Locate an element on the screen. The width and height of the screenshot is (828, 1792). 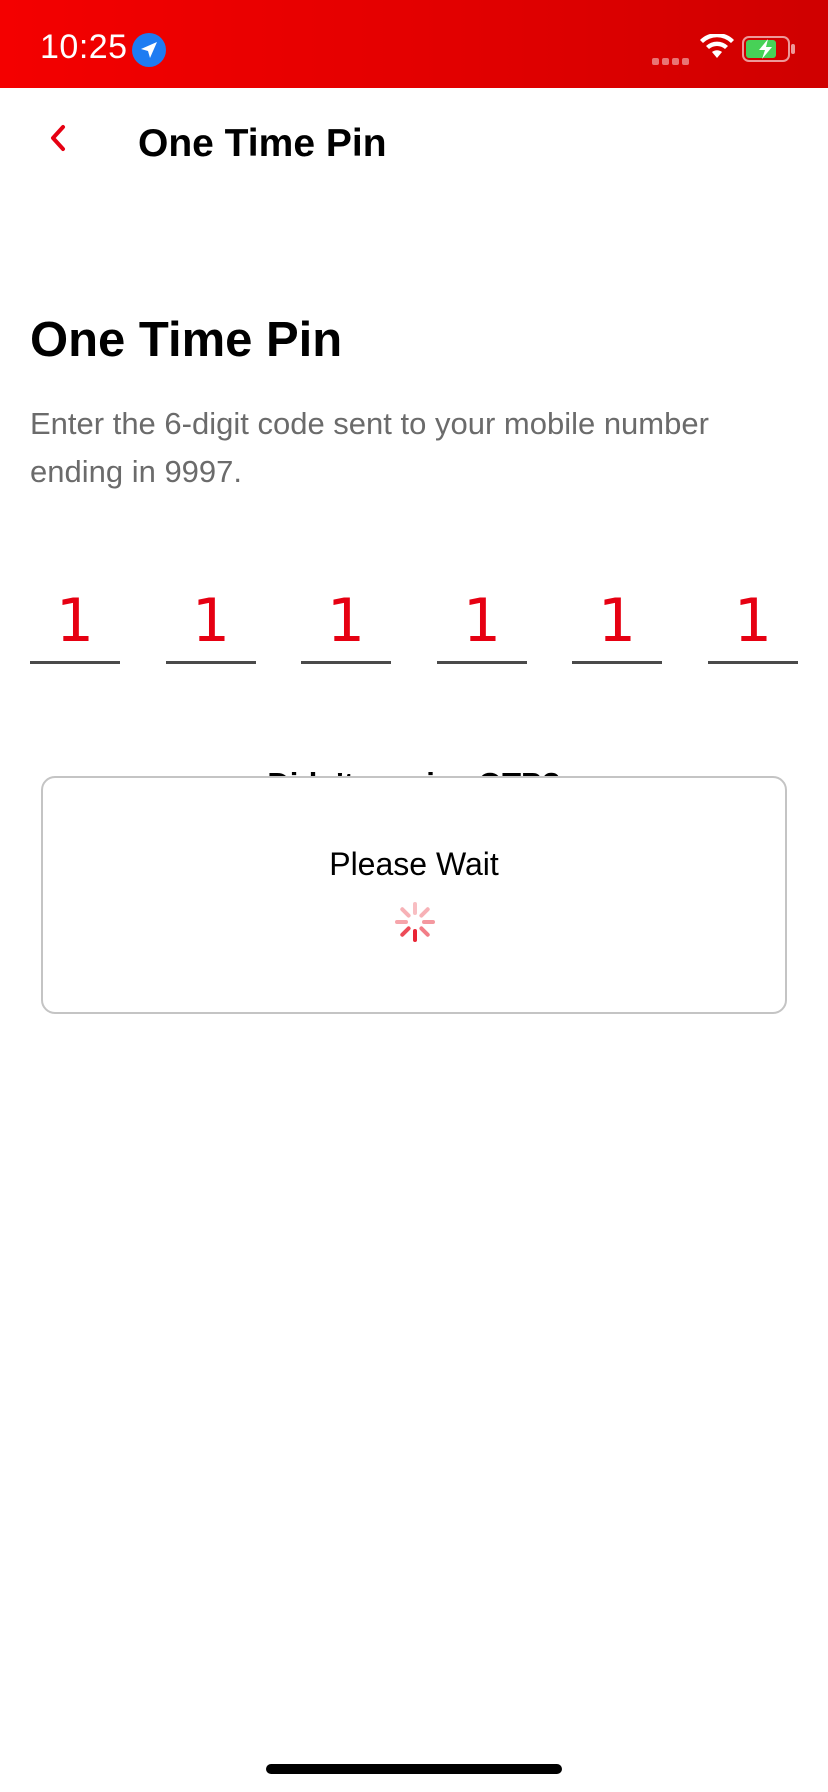
wifi-icon is located at coordinates (717, 48).